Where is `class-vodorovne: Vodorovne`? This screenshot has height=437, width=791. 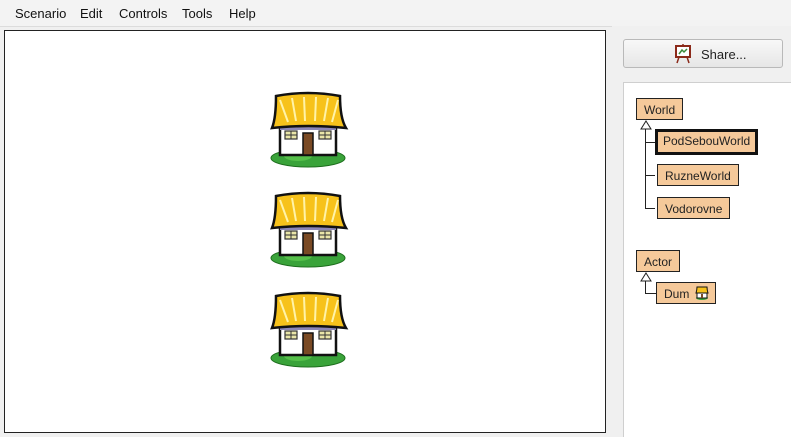 class-vodorovne: Vodorovne is located at coordinates (694, 208).